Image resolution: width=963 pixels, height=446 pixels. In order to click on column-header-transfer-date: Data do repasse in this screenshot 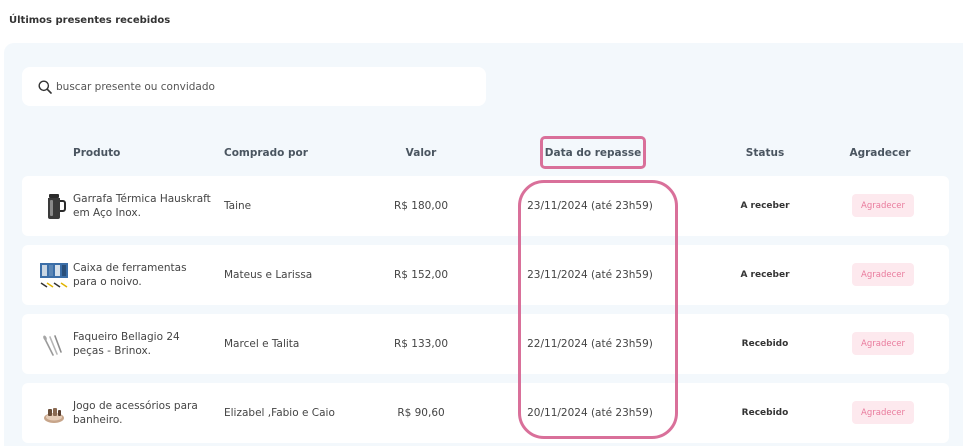, I will do `click(593, 153)`.